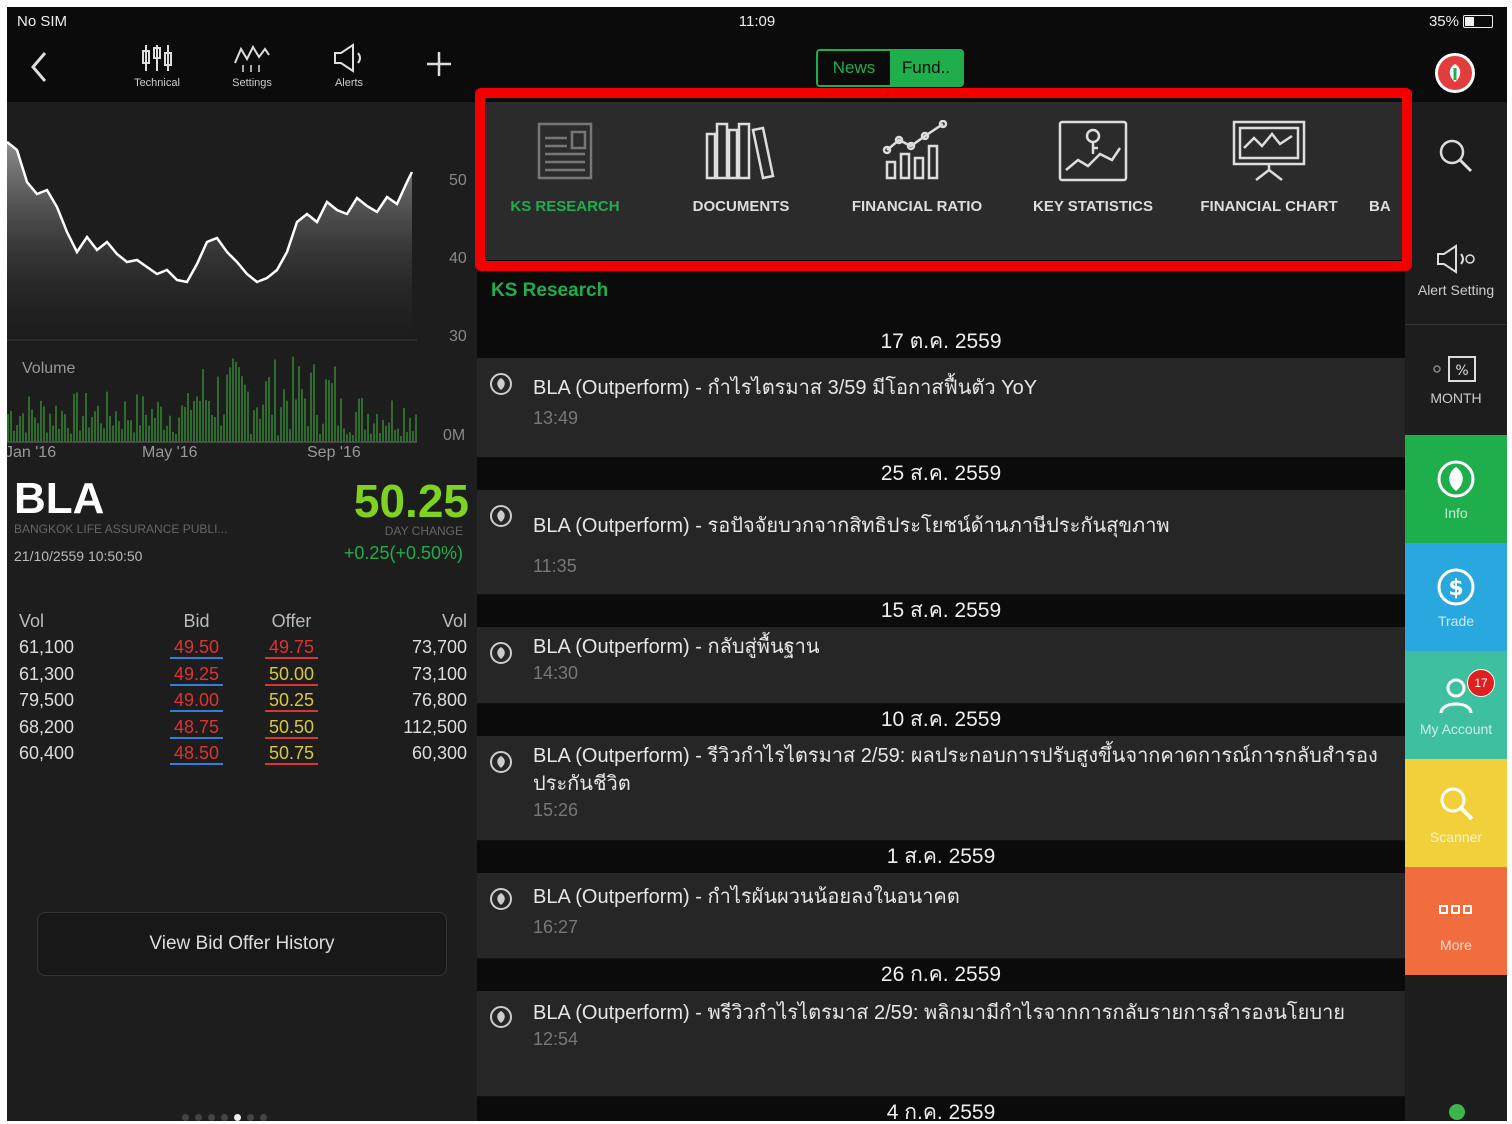 This screenshot has width=1512, height=1124. What do you see at coordinates (915, 150) in the screenshot?
I see `financial-ratio-icon` at bounding box center [915, 150].